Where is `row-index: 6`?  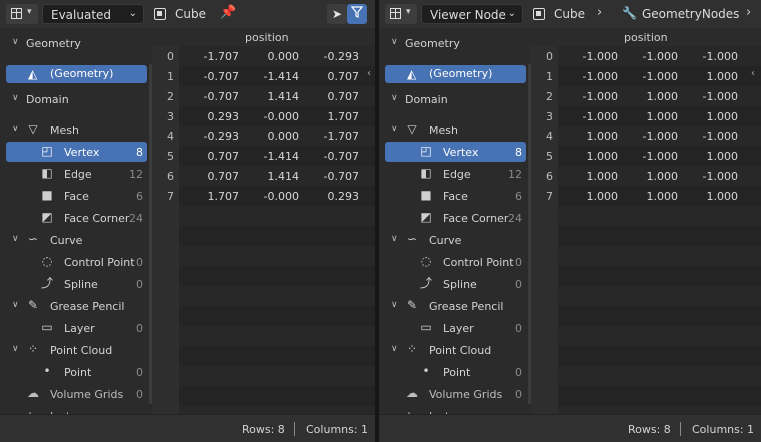
row-index: 6 is located at coordinates (549, 176).